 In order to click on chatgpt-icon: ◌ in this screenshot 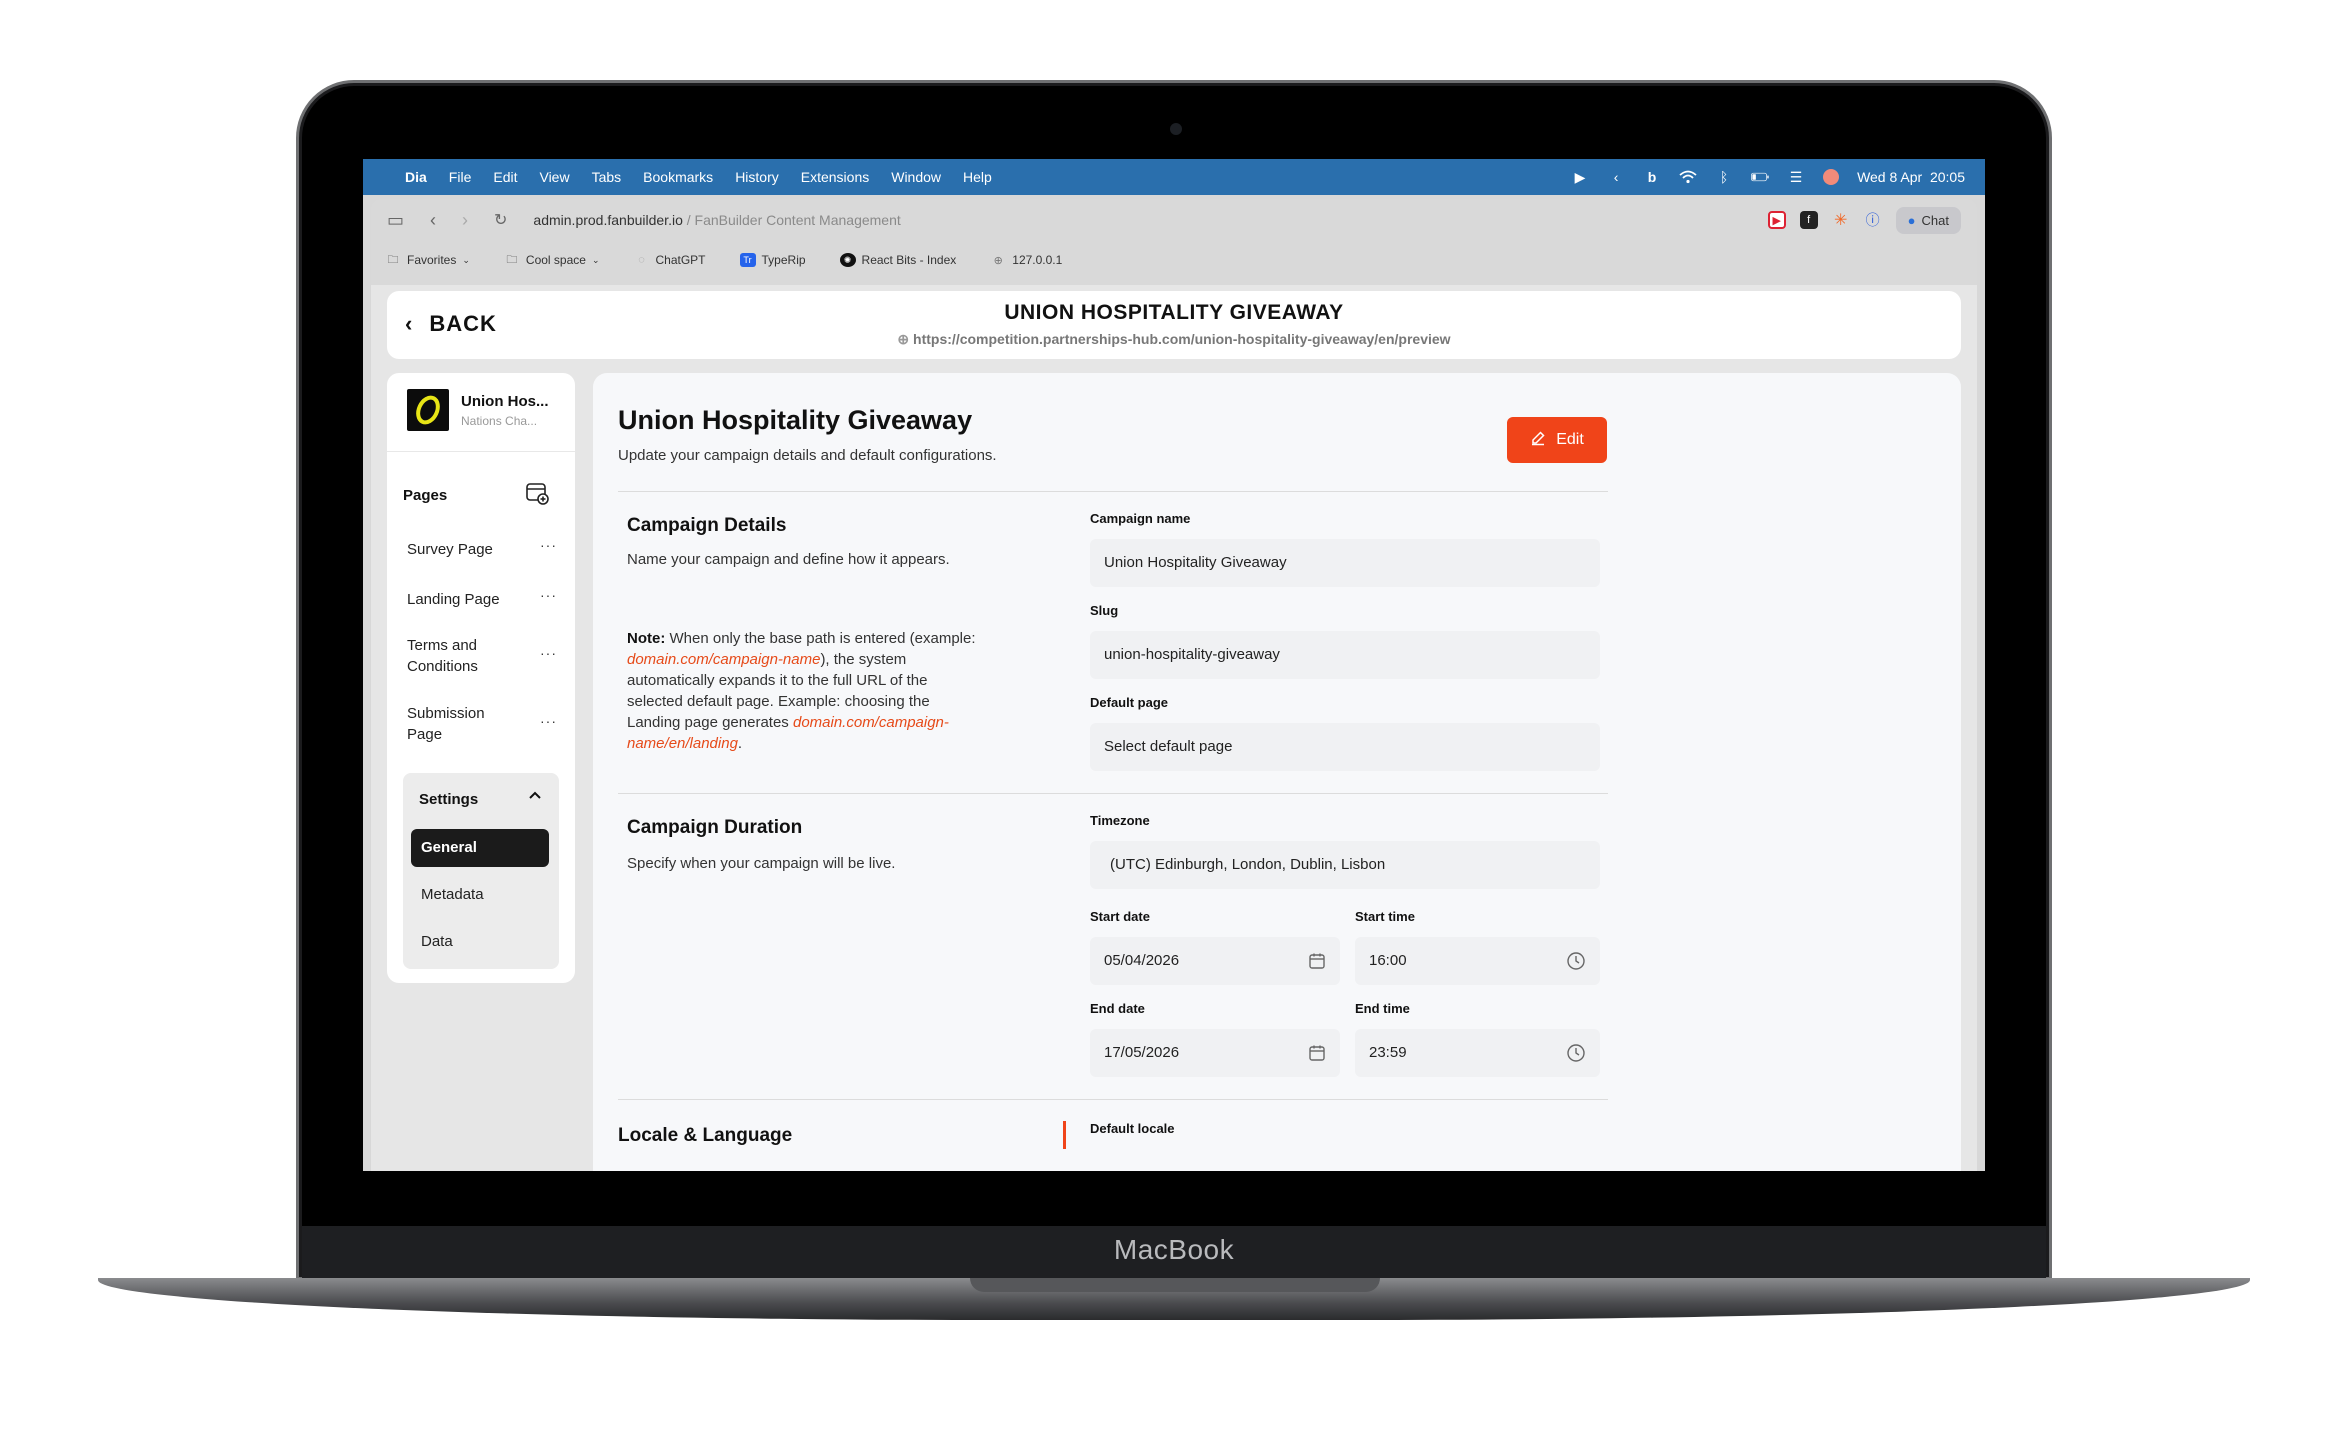, I will do `click(641, 260)`.